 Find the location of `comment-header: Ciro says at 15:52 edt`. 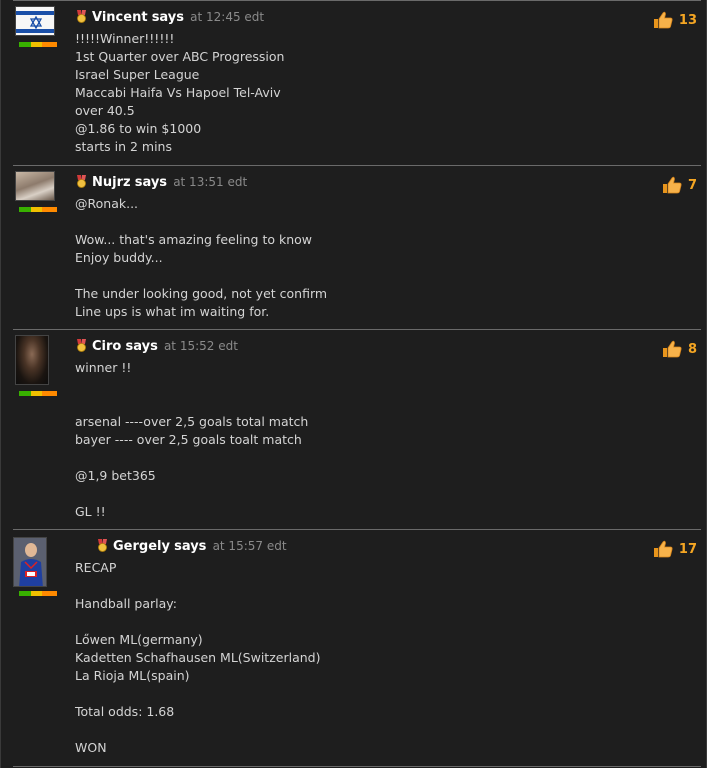

comment-header: Ciro says at 15:52 edt is located at coordinates (156, 346).